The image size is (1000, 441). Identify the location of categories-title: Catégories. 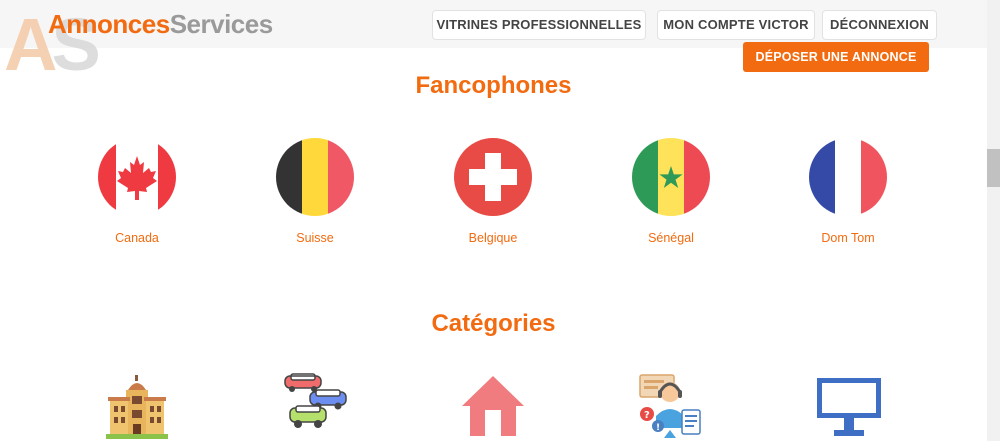
(493, 323).